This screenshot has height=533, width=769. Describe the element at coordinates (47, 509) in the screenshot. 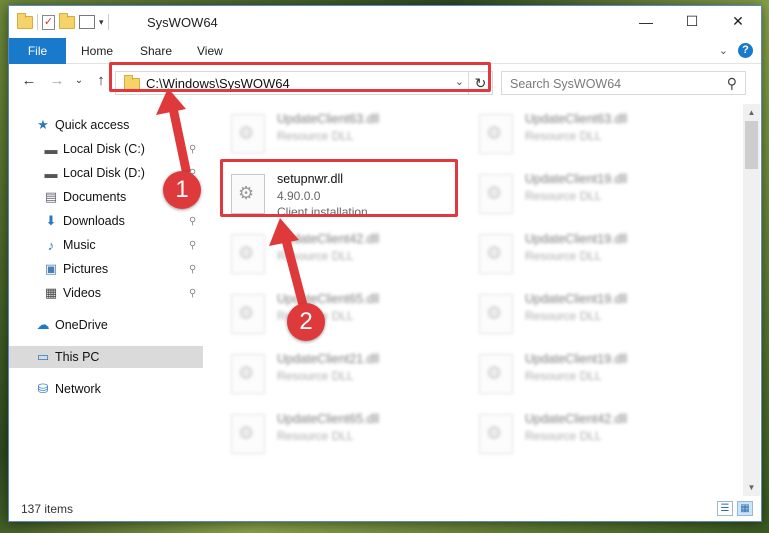

I see `item-count: 137 items` at that location.